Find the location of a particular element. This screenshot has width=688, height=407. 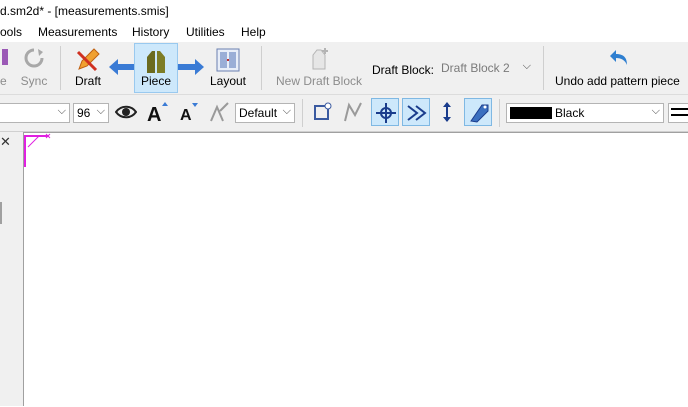

new-draft-block-button: New Draft Block is located at coordinates (319, 67).